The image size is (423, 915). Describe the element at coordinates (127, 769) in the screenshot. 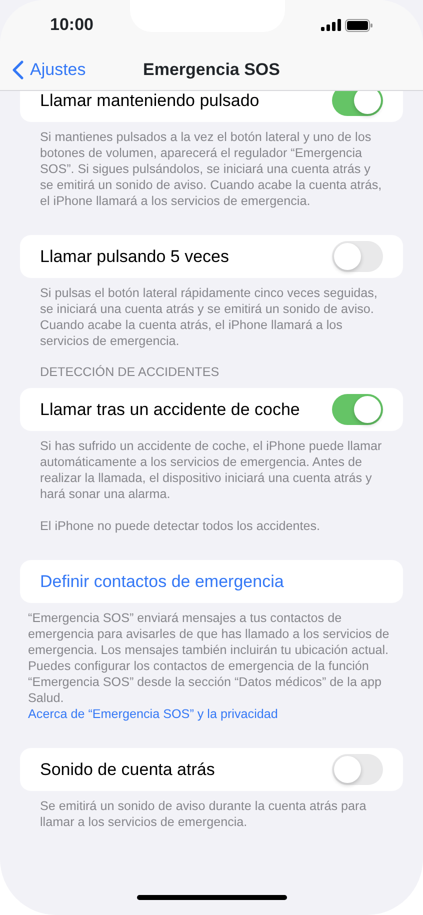

I see `row-label: Sonido de cuenta atrás` at that location.